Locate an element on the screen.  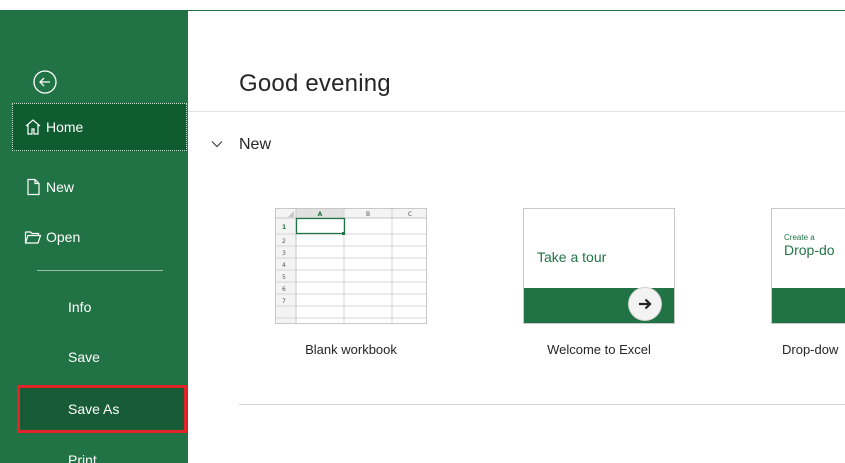
grid-row-1: 1 is located at coordinates (284, 227).